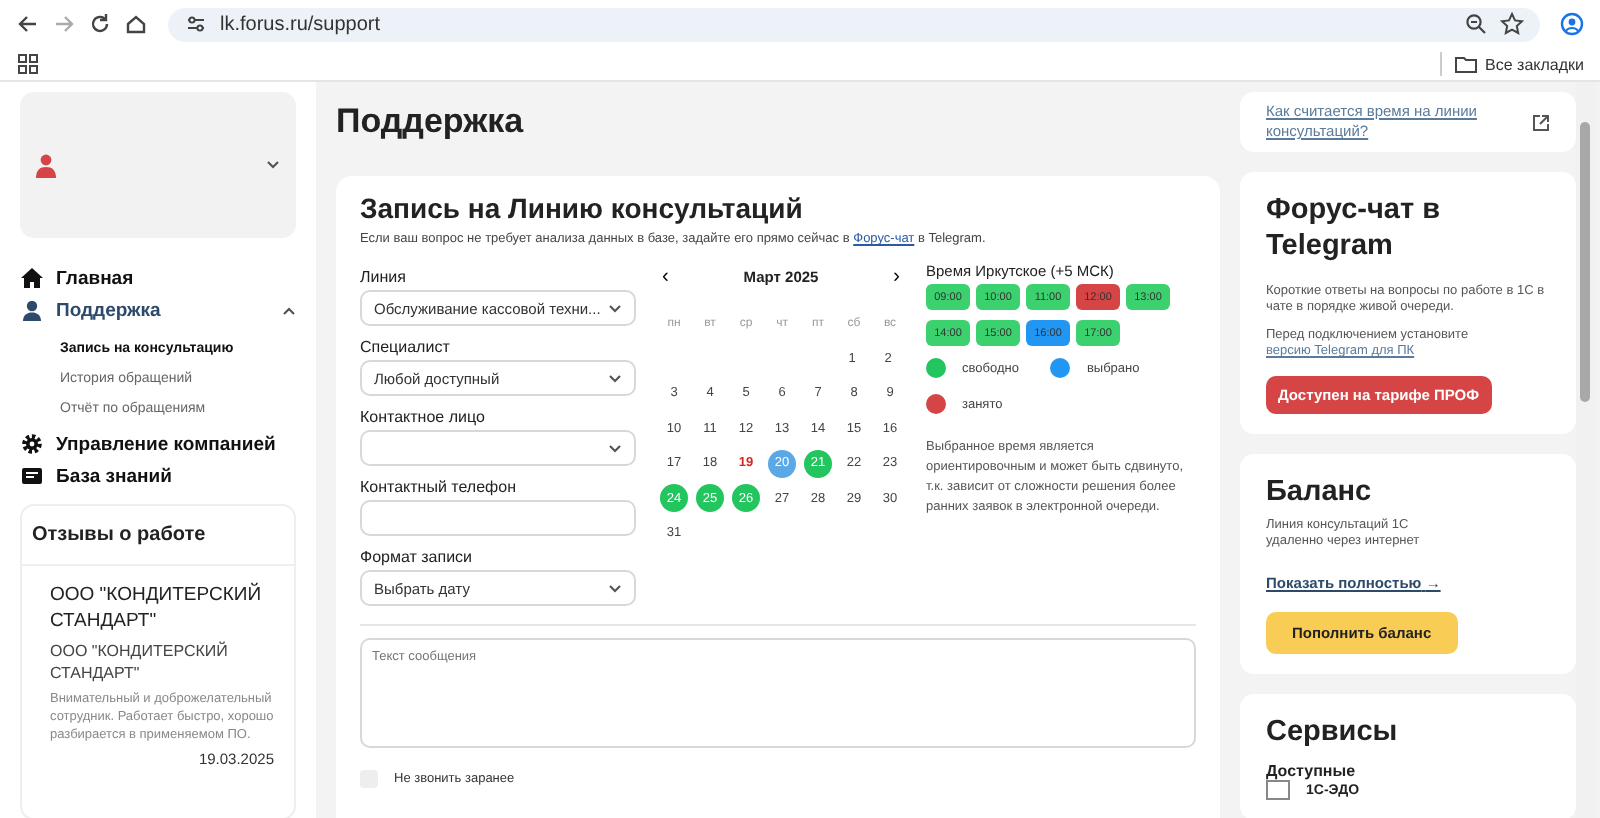  I want to click on folder-icon, so click(1465, 64).